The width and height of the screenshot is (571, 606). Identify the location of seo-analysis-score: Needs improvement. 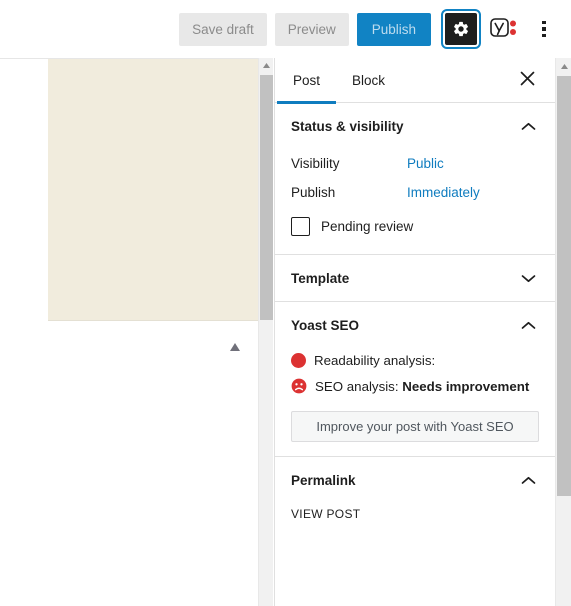
(466, 386).